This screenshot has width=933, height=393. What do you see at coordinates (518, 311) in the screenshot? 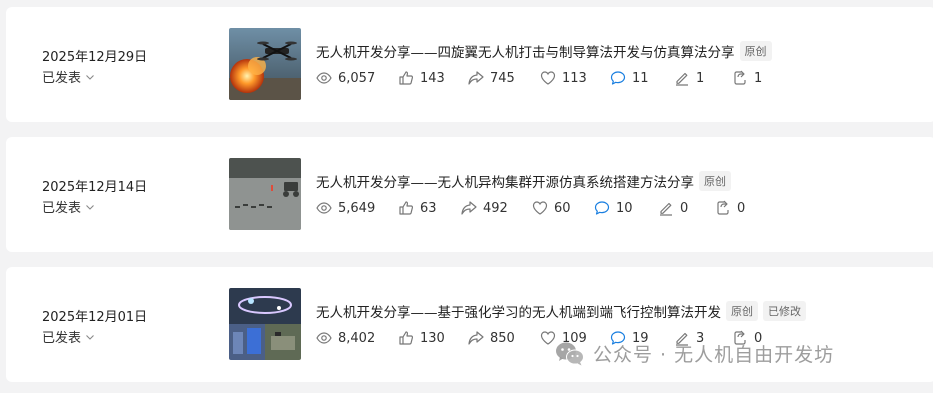
I see `article-title: 无人机开发分享——基于强化学习的无人机端到端飞行控制算法开发` at bounding box center [518, 311].